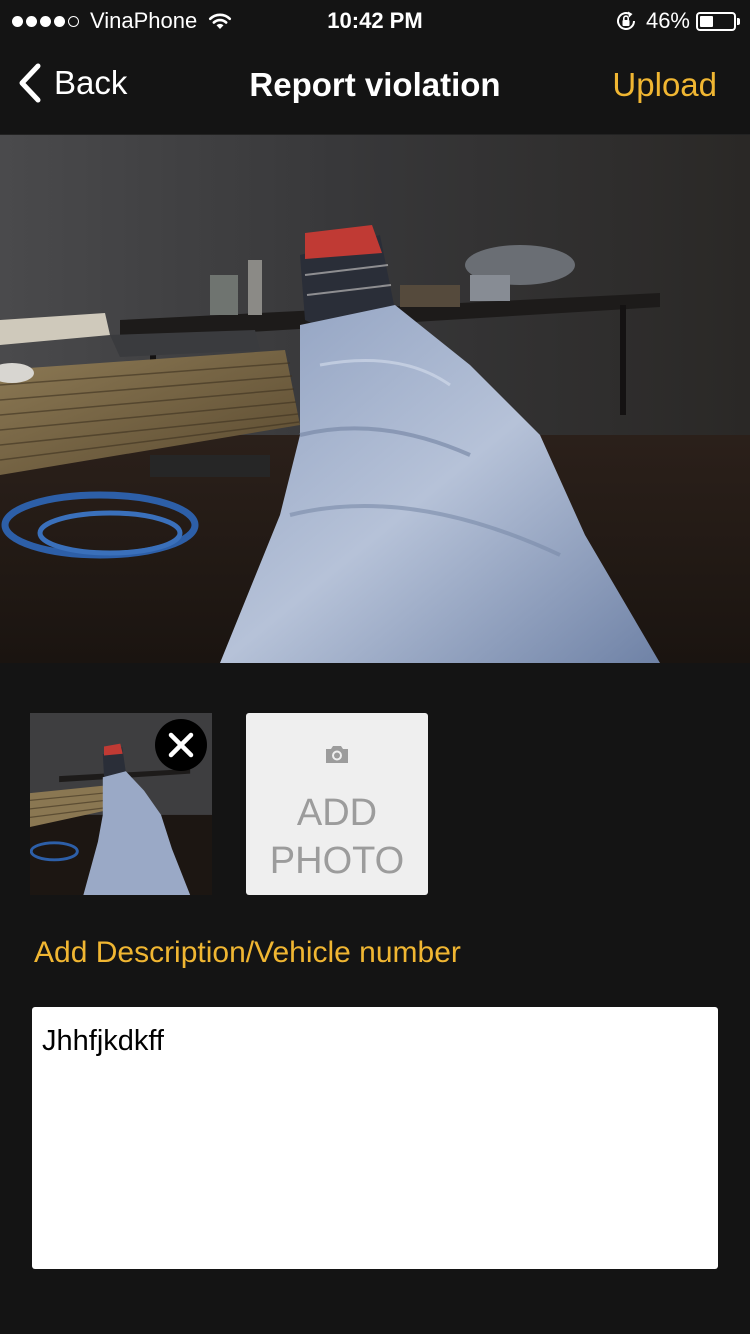 This screenshot has width=750, height=1334. I want to click on description-label: Add Description/Vehicle number, so click(247, 952).